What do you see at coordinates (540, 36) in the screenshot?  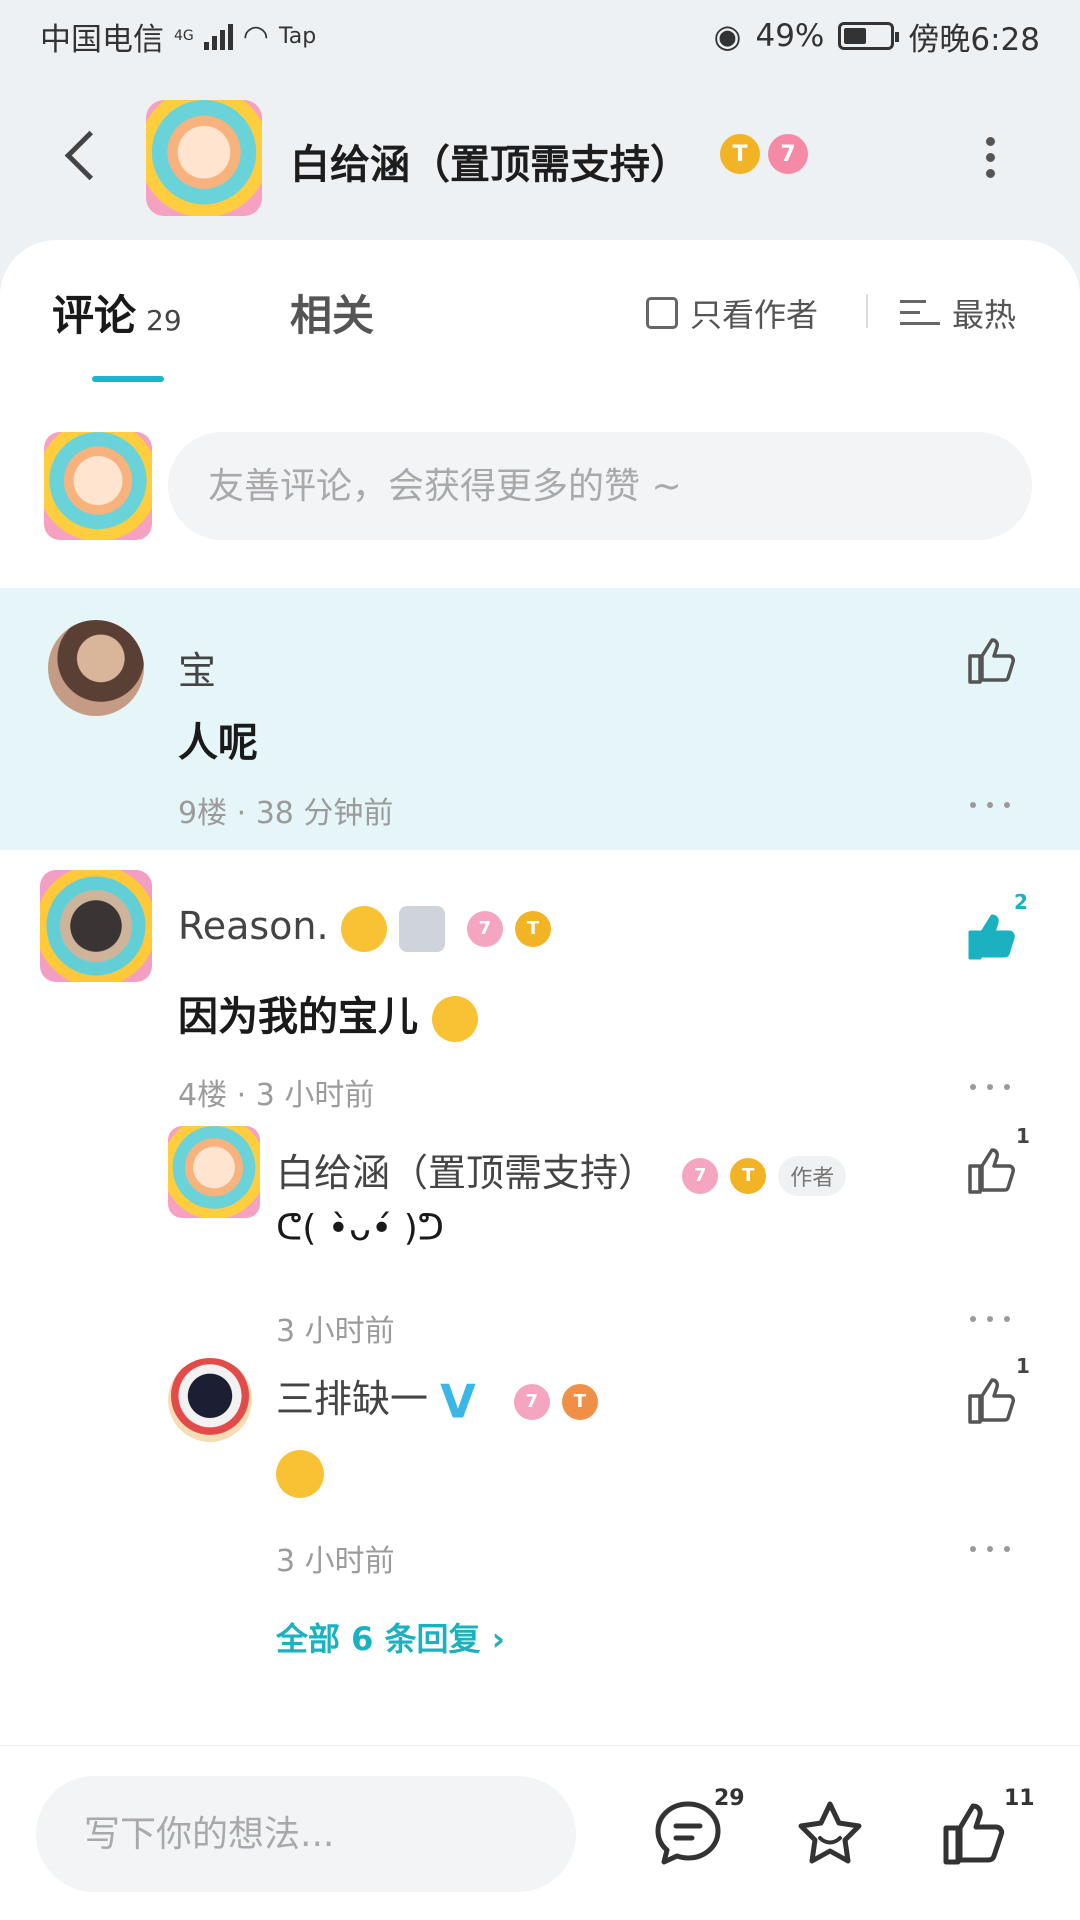 I see `status-bar: 中国电信 4G ◠ Tap ◉ 49% 傍晚6:28` at bounding box center [540, 36].